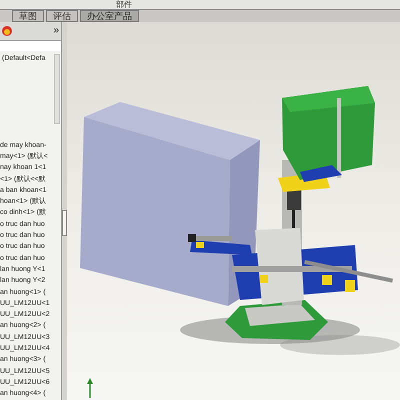 This screenshot has height=400, width=400. I want to click on ribbon-tab: 办公室产品, so click(109, 16).